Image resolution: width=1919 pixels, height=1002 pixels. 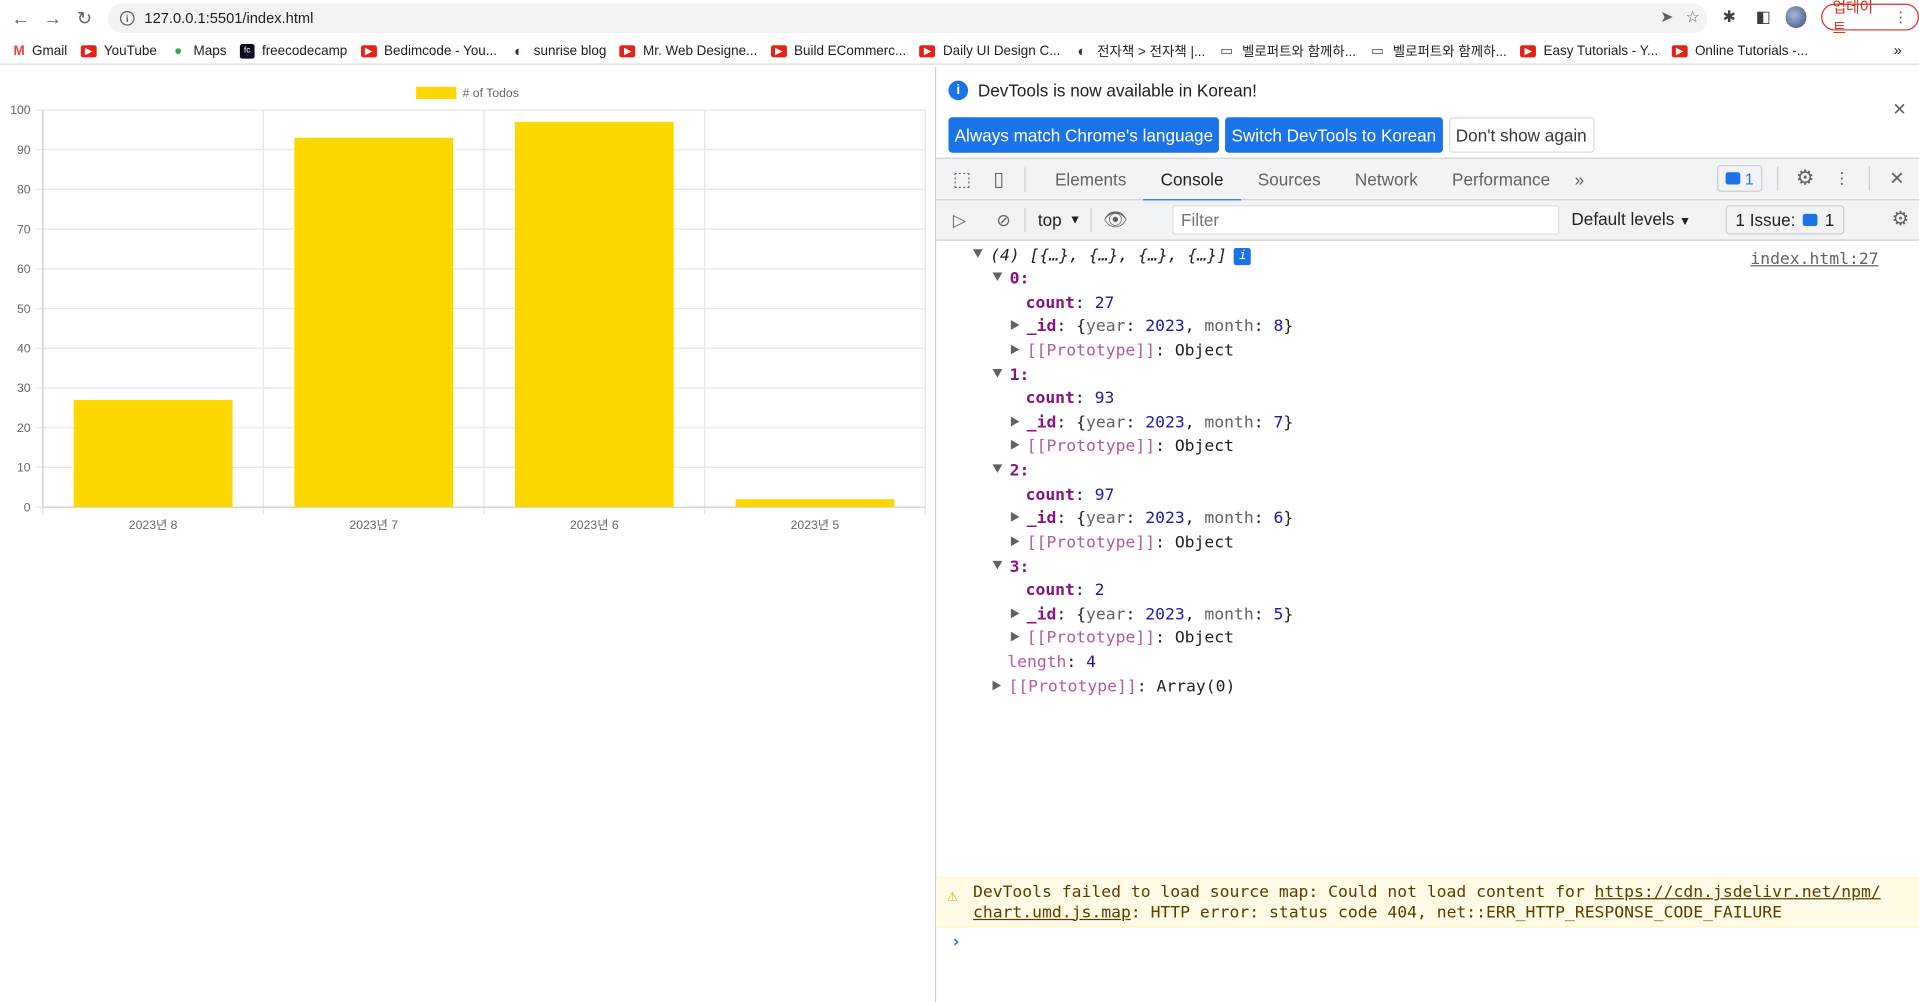 What do you see at coordinates (1739, 178) in the screenshot?
I see `messages-badge: 1` at bounding box center [1739, 178].